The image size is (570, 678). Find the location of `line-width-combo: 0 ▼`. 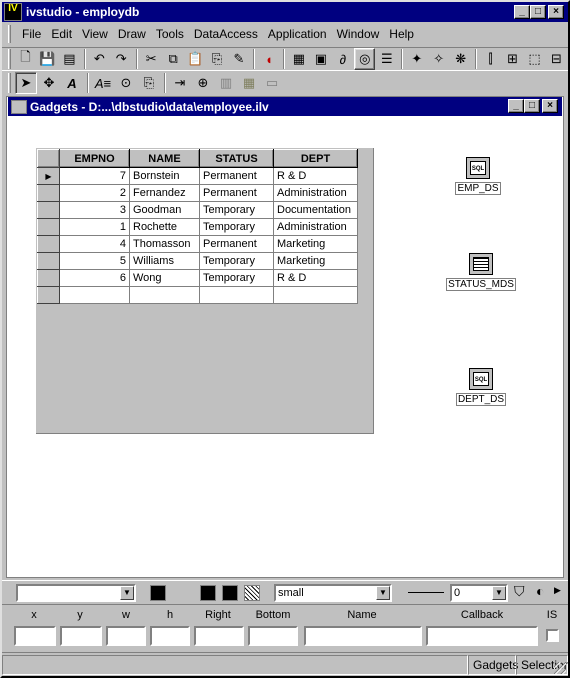

line-width-combo: 0 ▼ is located at coordinates (479, 593).